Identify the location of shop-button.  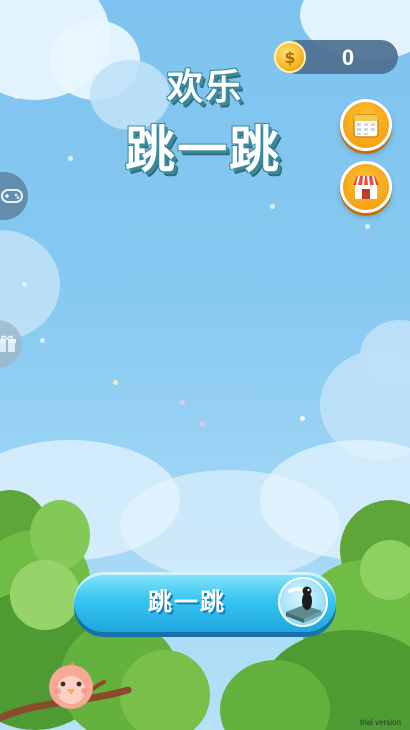
(366, 187).